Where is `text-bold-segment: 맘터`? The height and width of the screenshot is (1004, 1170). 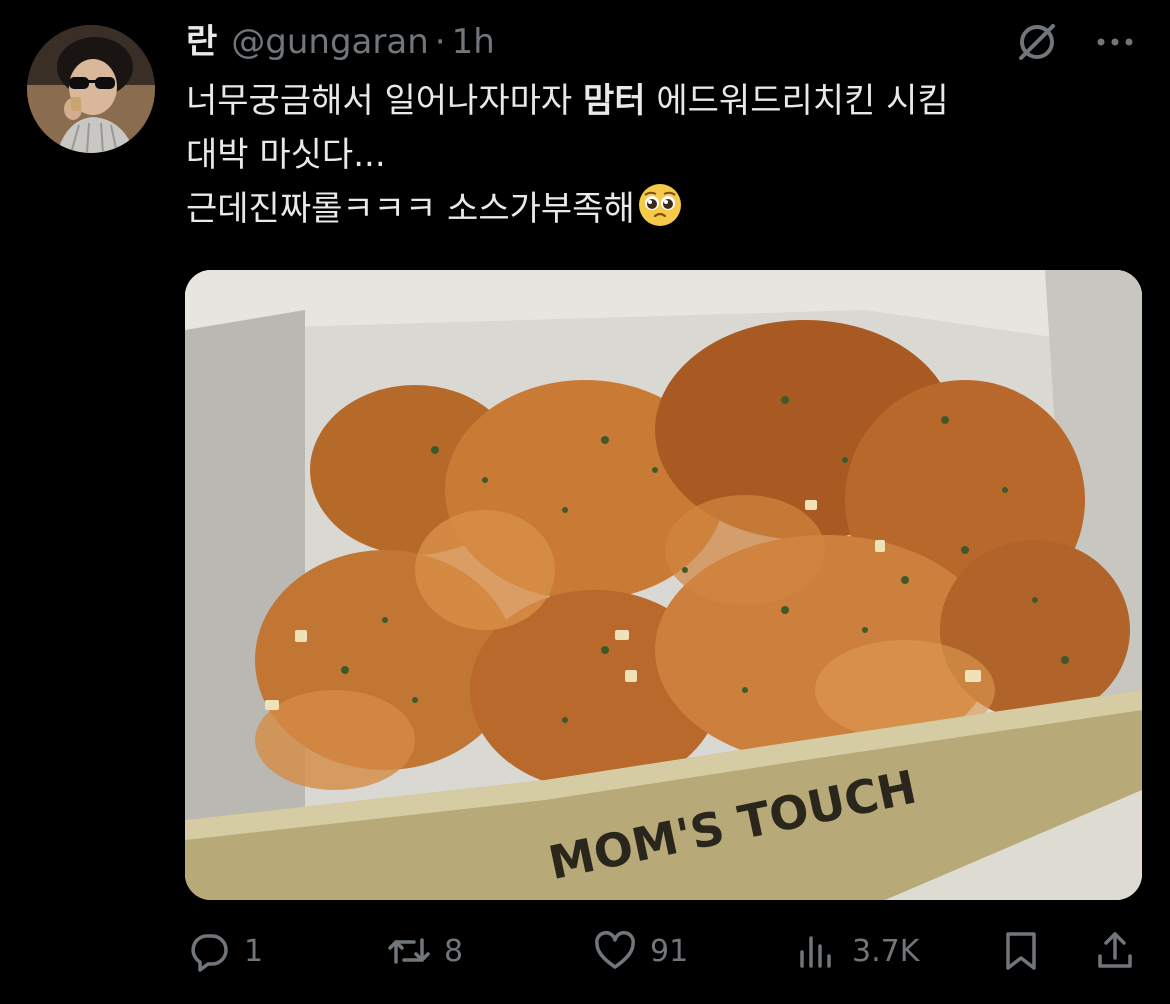 text-bold-segment: 맘터 is located at coordinates (614, 101).